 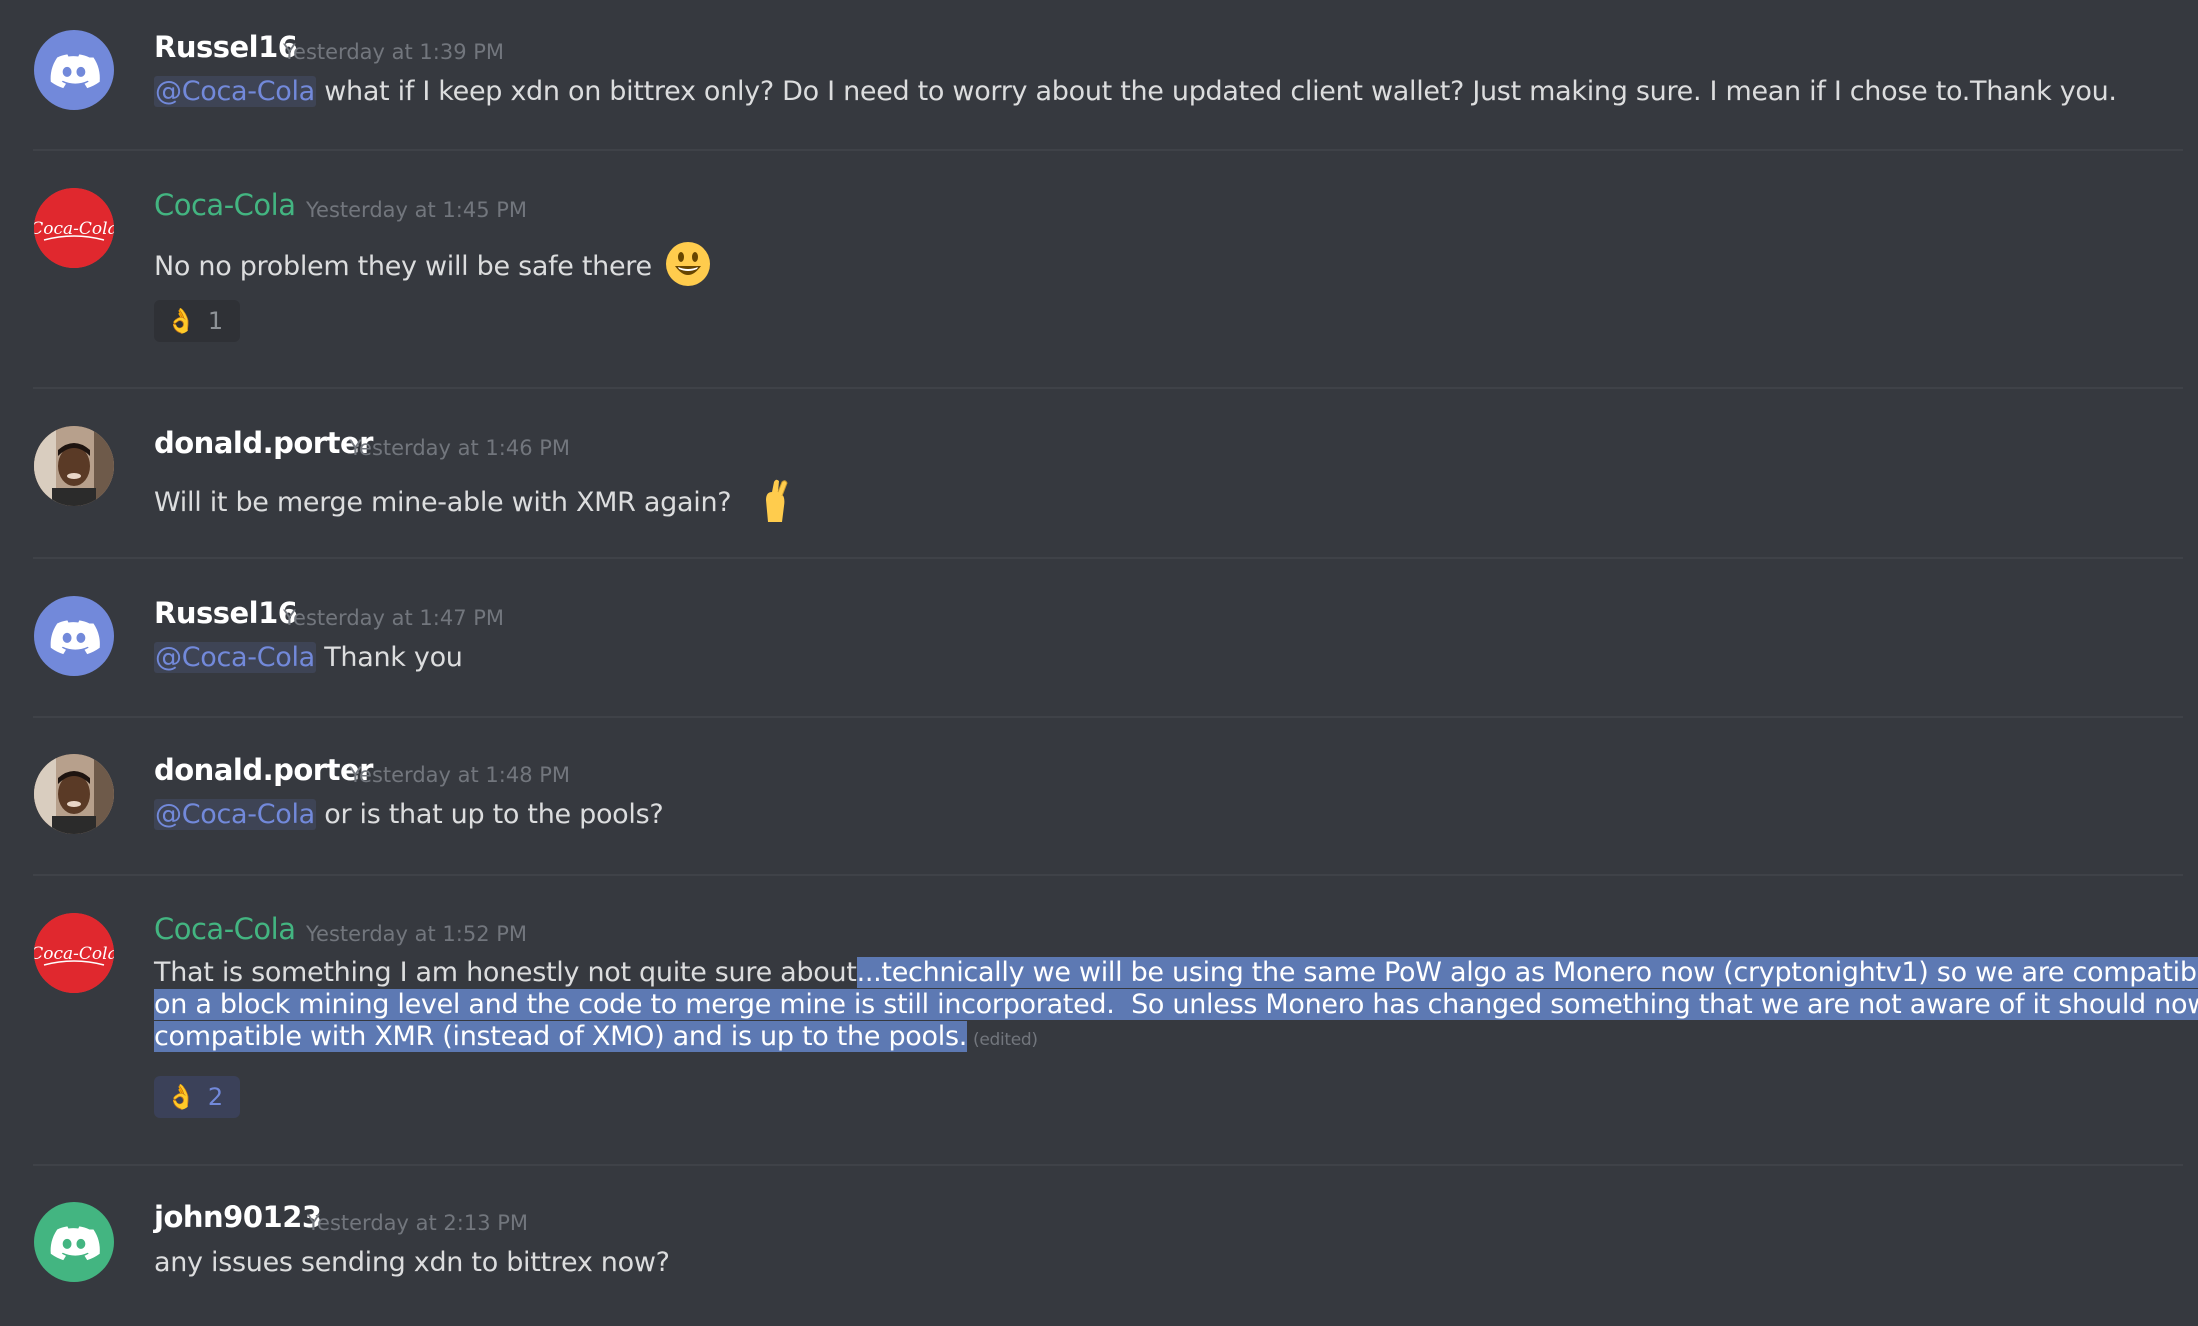 What do you see at coordinates (238, 1217) in the screenshot?
I see `username: john90123` at bounding box center [238, 1217].